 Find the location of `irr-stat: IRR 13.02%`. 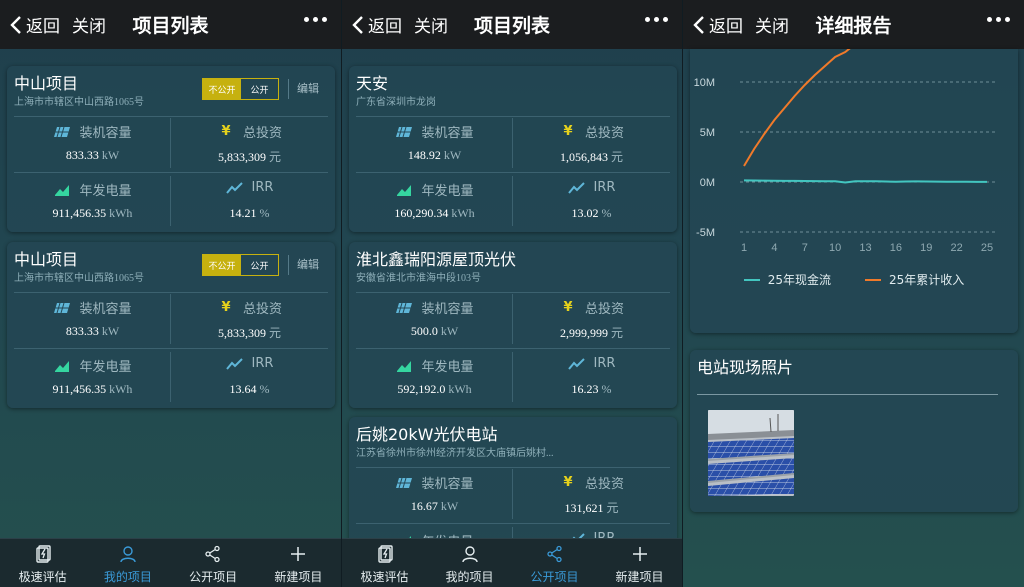

irr-stat: IRR 13.02% is located at coordinates (591, 205).